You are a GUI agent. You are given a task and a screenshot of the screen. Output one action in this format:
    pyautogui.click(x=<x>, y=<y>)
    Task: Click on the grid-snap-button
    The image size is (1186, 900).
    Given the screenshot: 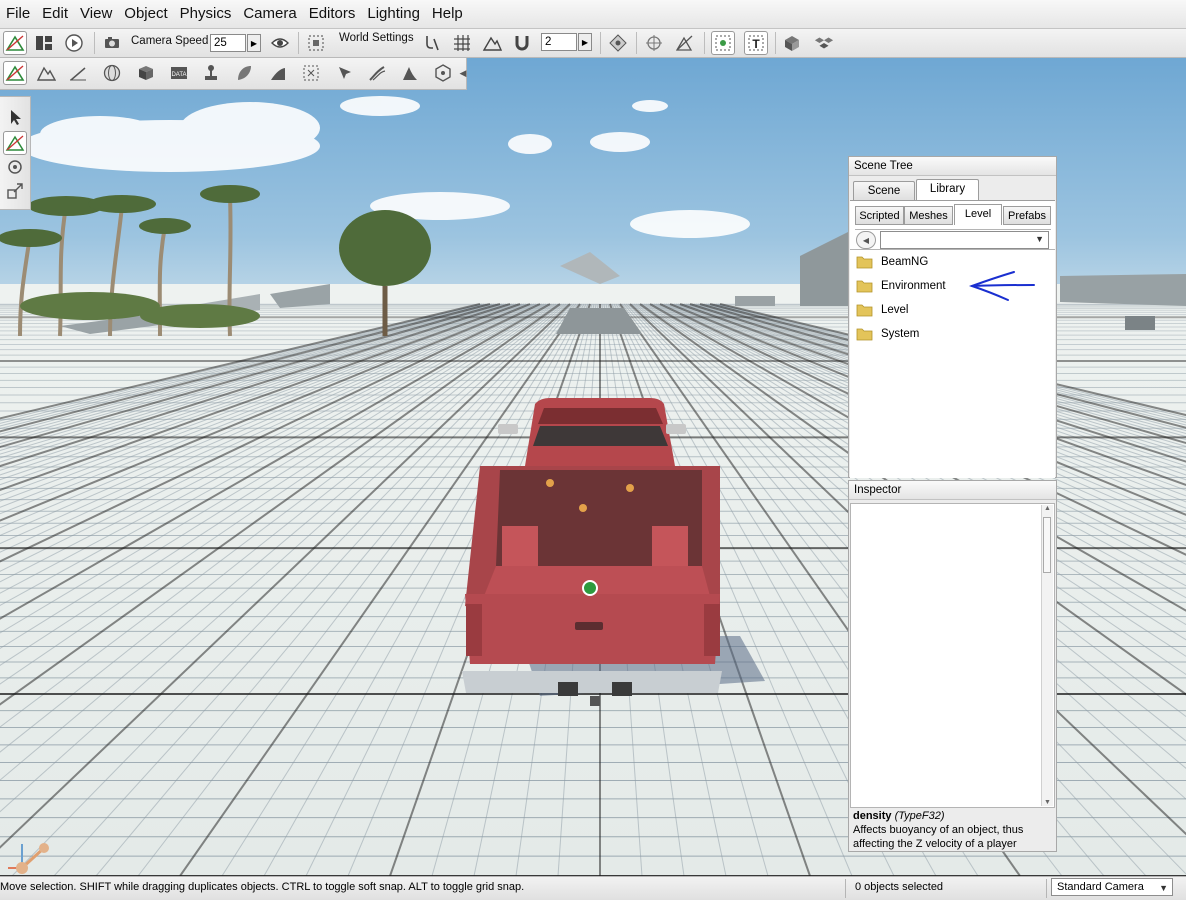 What is the action you would take?
    pyautogui.click(x=462, y=43)
    